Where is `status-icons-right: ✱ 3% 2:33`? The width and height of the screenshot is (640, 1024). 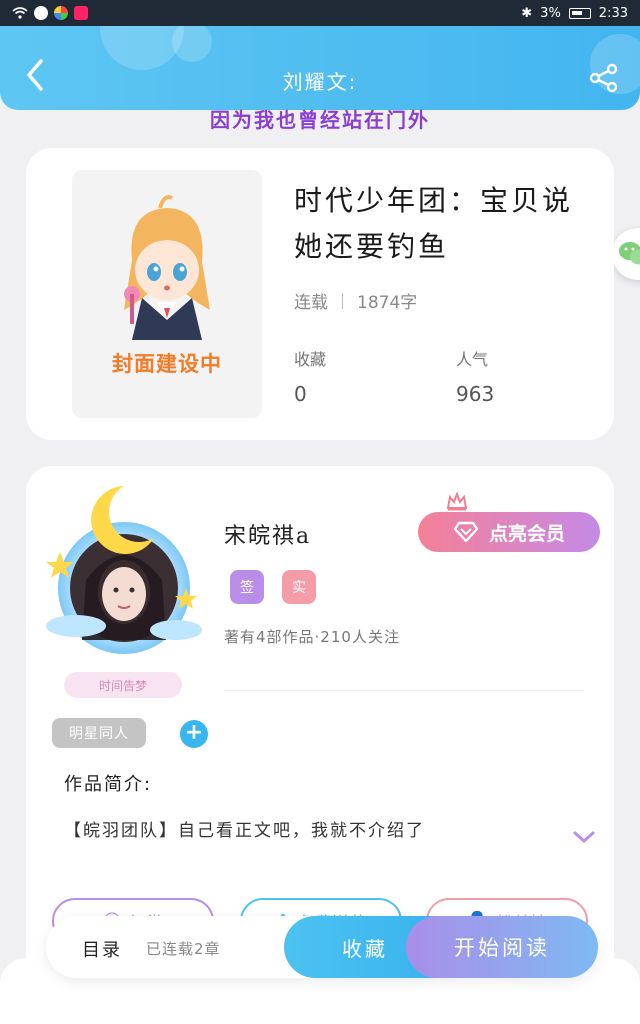 status-icons-right: ✱ 3% 2:33 is located at coordinates (574, 13).